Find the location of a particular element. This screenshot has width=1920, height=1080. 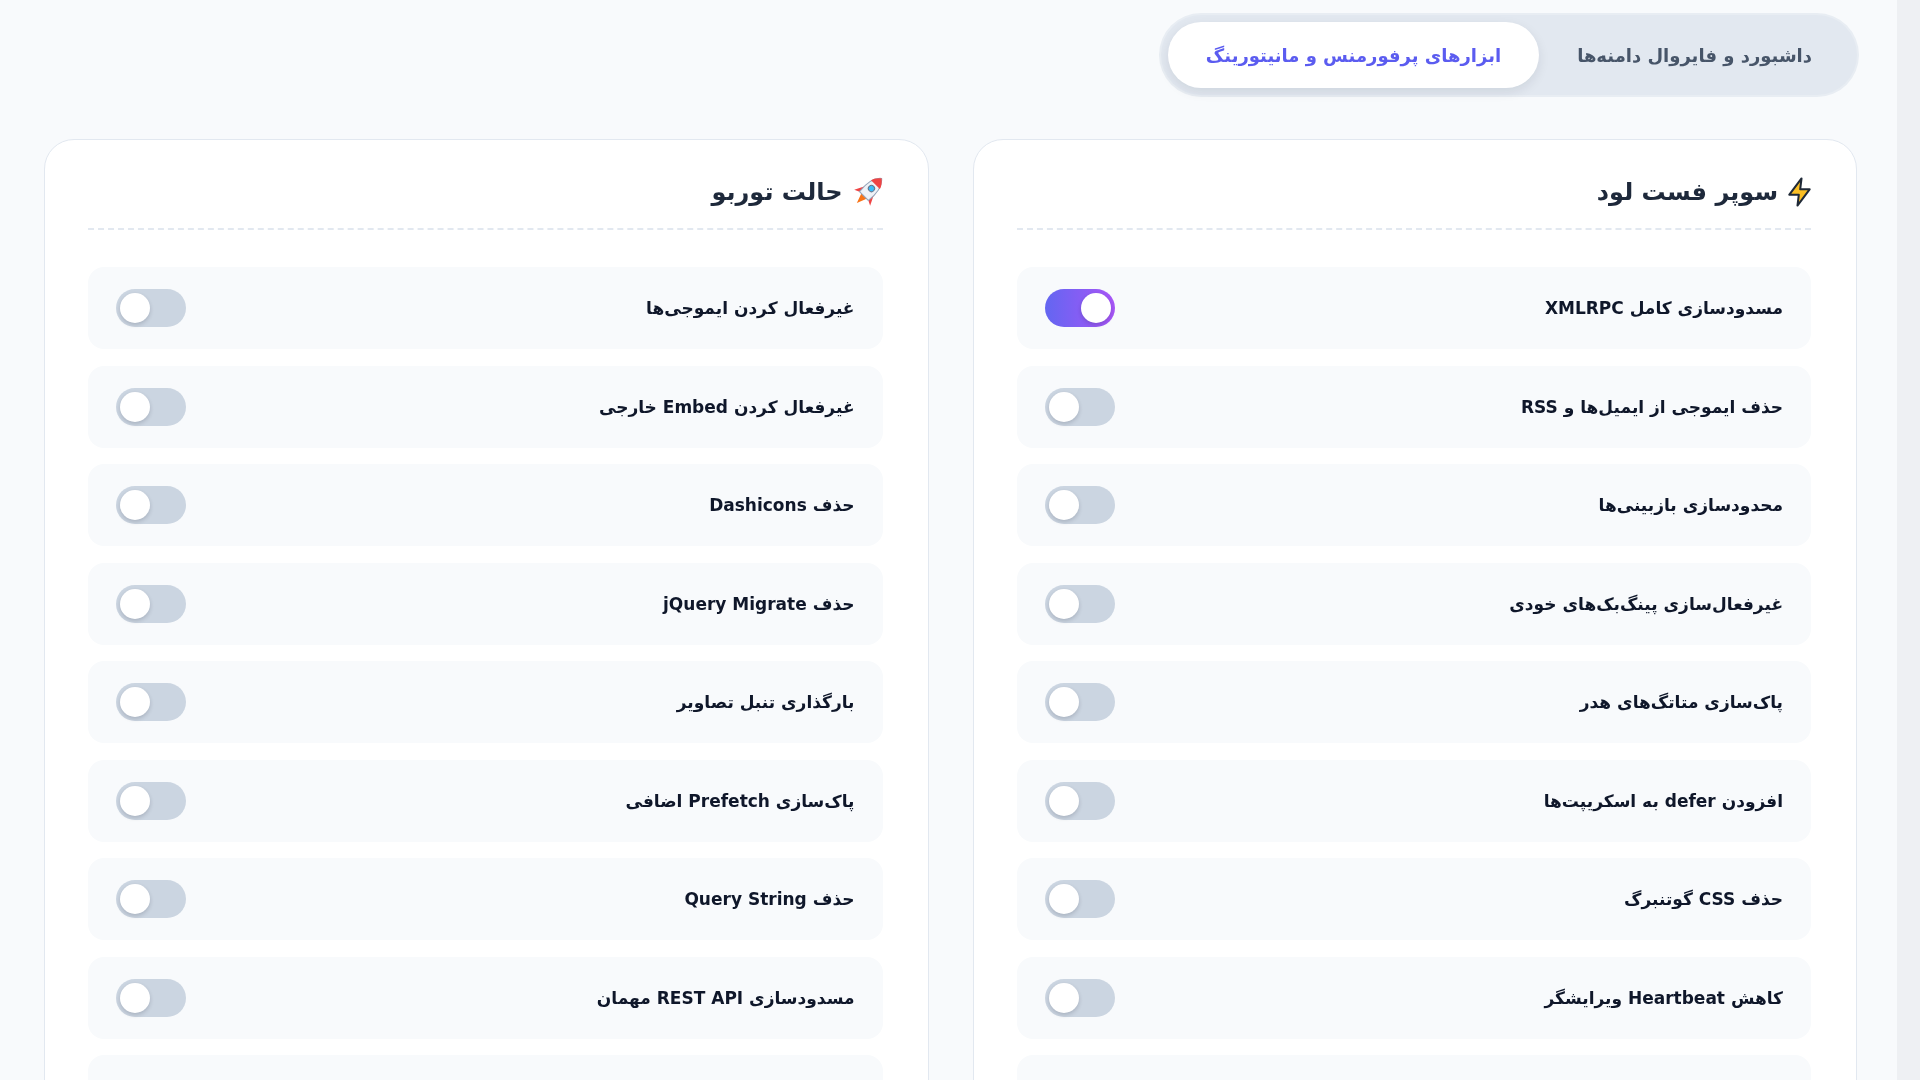

setting-label: حذف ایموجی از ایمیل‌ها و RSS is located at coordinates (1651, 406).